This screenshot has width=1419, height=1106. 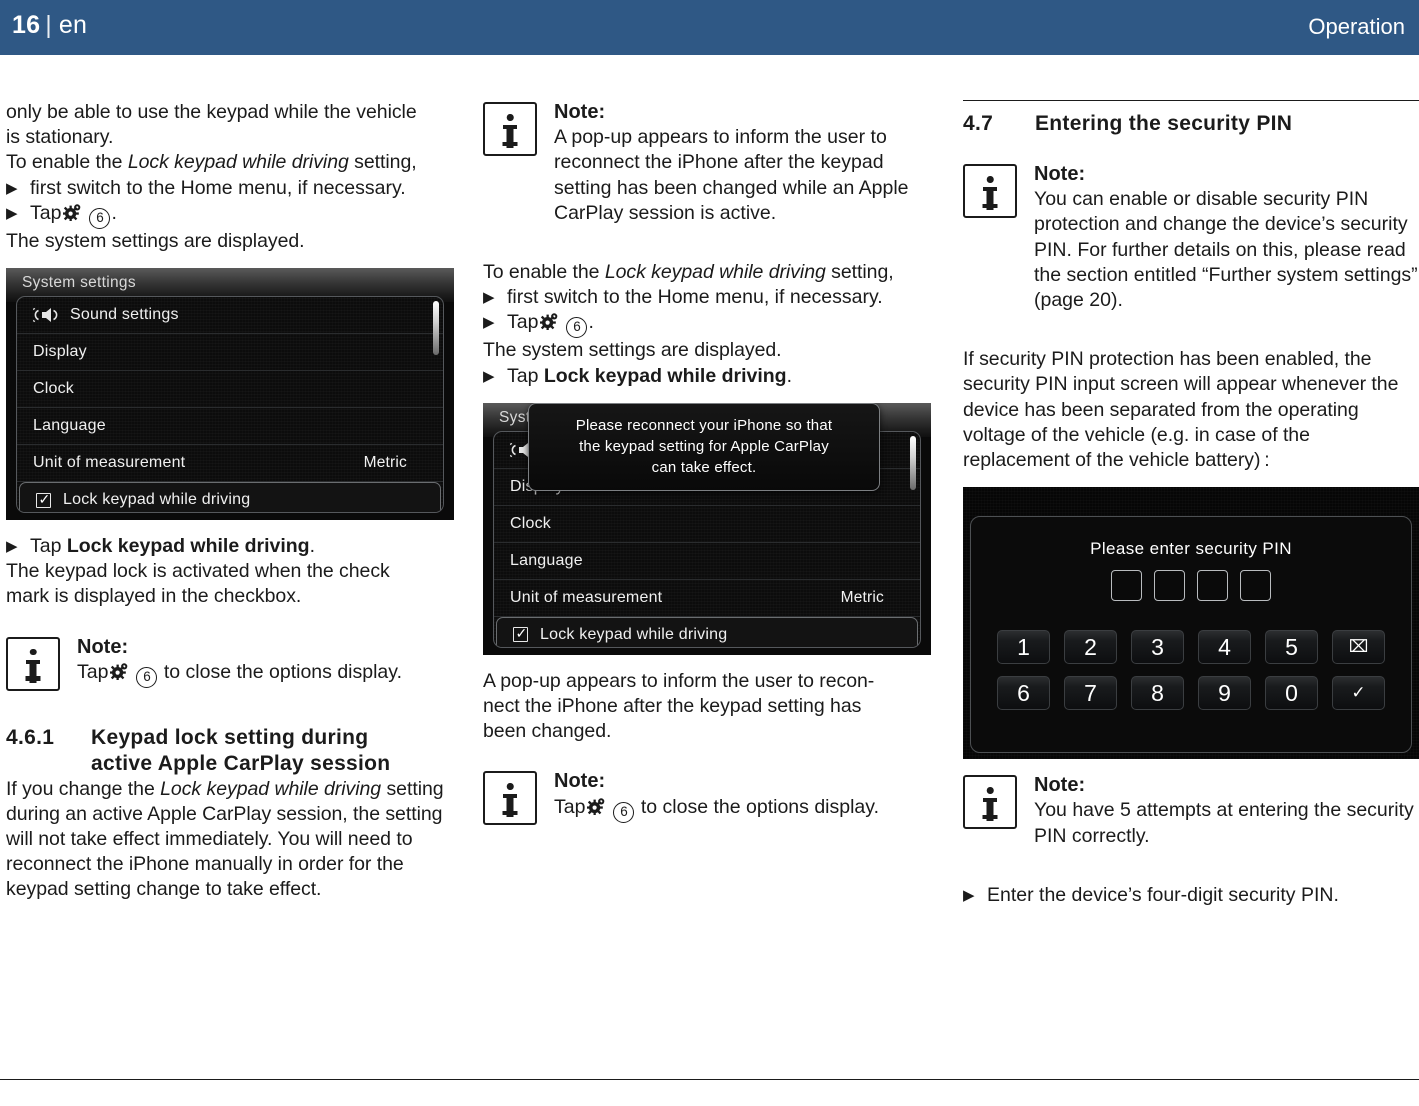 What do you see at coordinates (60, 352) in the screenshot?
I see `settings-item-label: Display` at bounding box center [60, 352].